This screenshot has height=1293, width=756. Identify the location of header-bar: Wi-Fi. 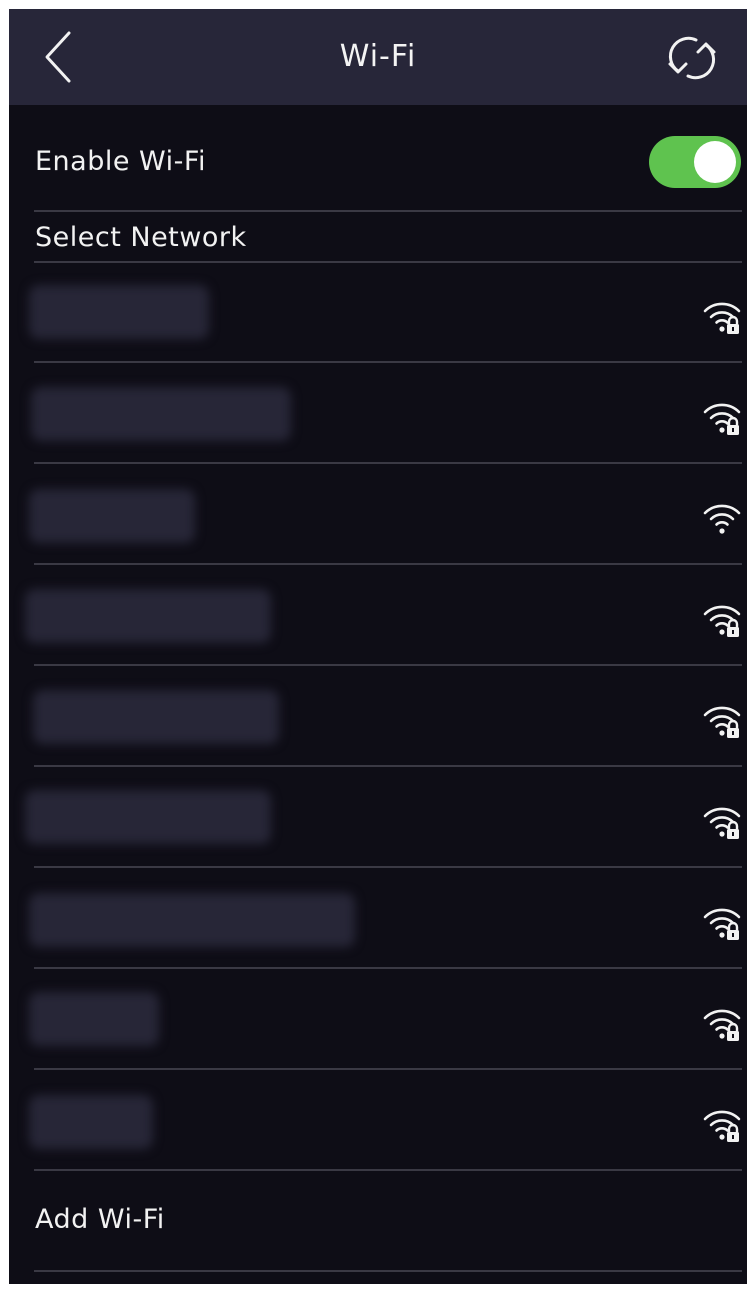
(378, 57).